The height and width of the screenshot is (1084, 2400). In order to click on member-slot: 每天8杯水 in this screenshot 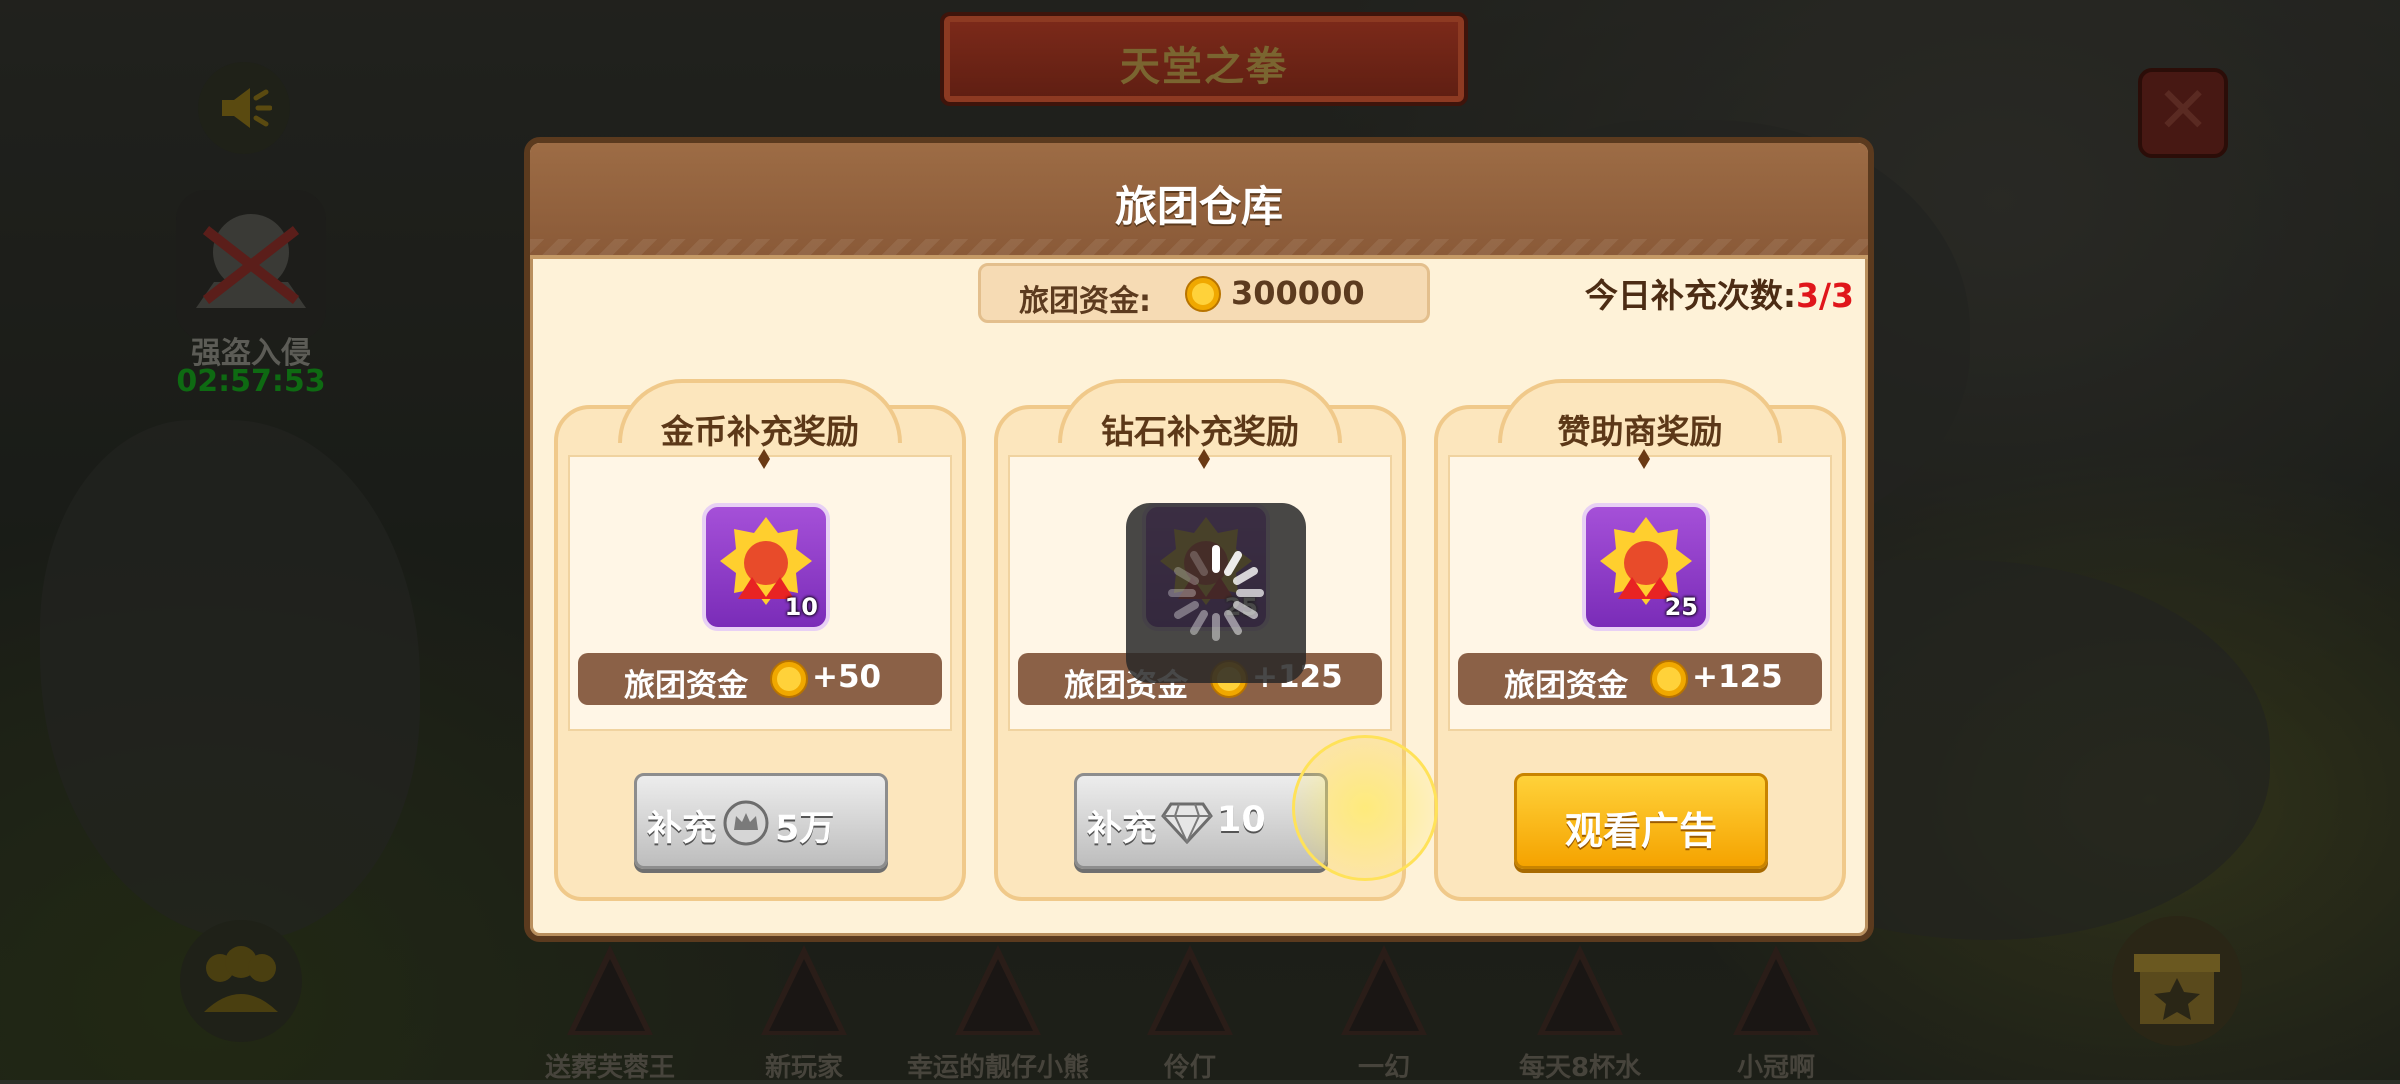, I will do `click(1580, 1014)`.